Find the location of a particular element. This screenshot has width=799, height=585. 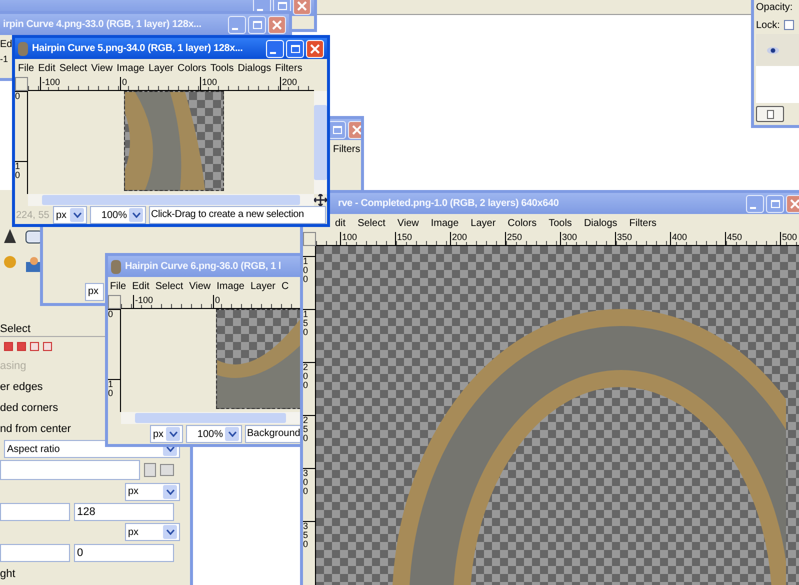

option-label: asing is located at coordinates (13, 366).